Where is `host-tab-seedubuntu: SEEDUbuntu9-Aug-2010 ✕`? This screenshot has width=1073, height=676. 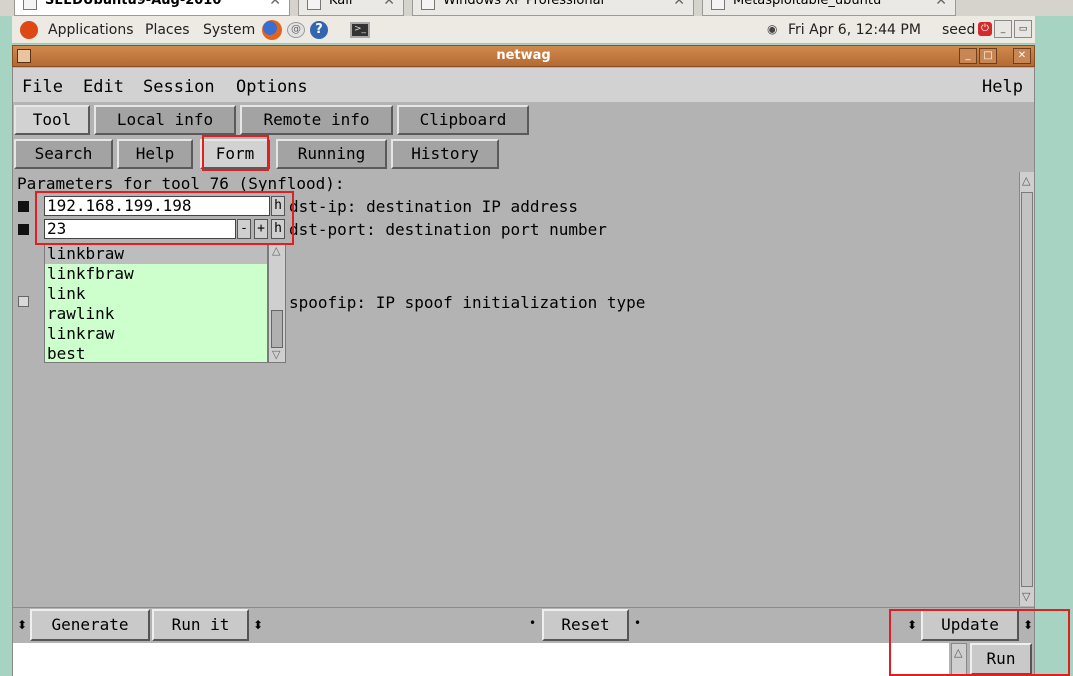 host-tab-seedubuntu: SEEDUbuntu9-Aug-2010 ✕ is located at coordinates (152, 8).